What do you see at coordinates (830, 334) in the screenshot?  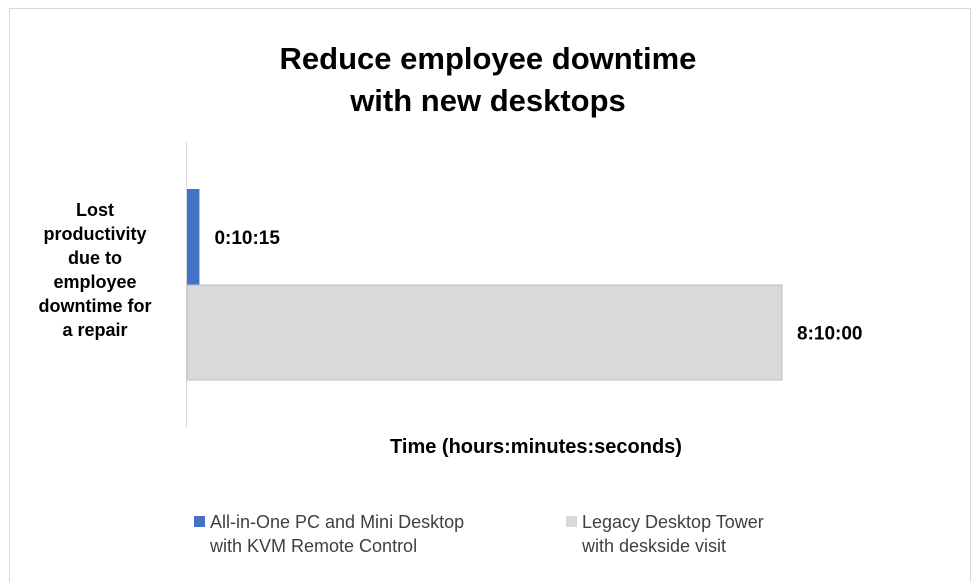 I see `data-label-legacy: 8:10:00` at bounding box center [830, 334].